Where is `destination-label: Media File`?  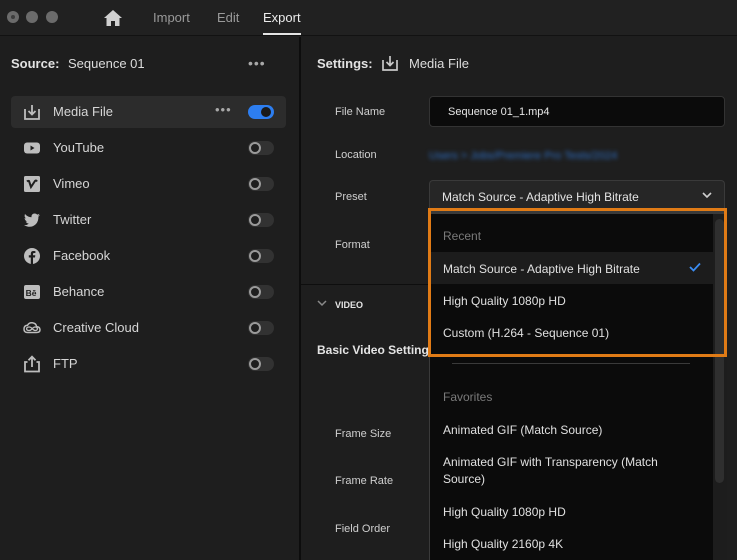
destination-label: Media File is located at coordinates (83, 111).